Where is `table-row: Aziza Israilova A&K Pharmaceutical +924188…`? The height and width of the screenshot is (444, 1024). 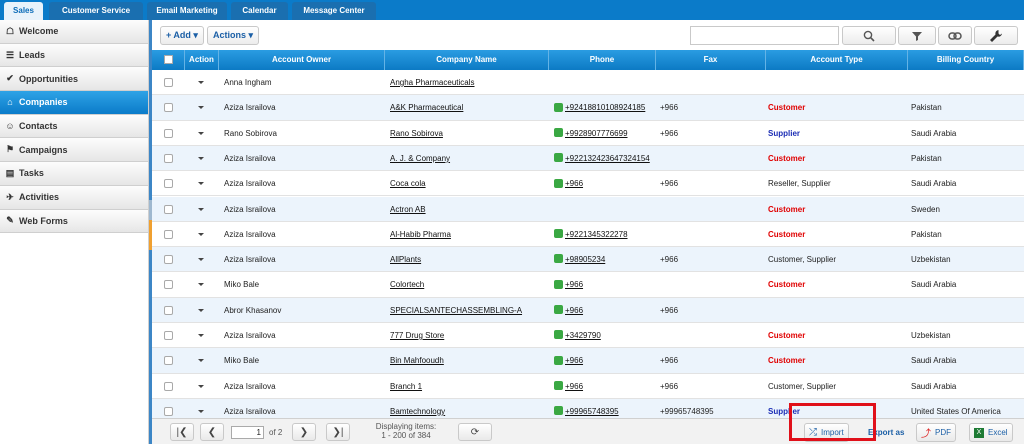 table-row: Aziza Israilova A&K Pharmaceutical +924188… is located at coordinates (588, 108).